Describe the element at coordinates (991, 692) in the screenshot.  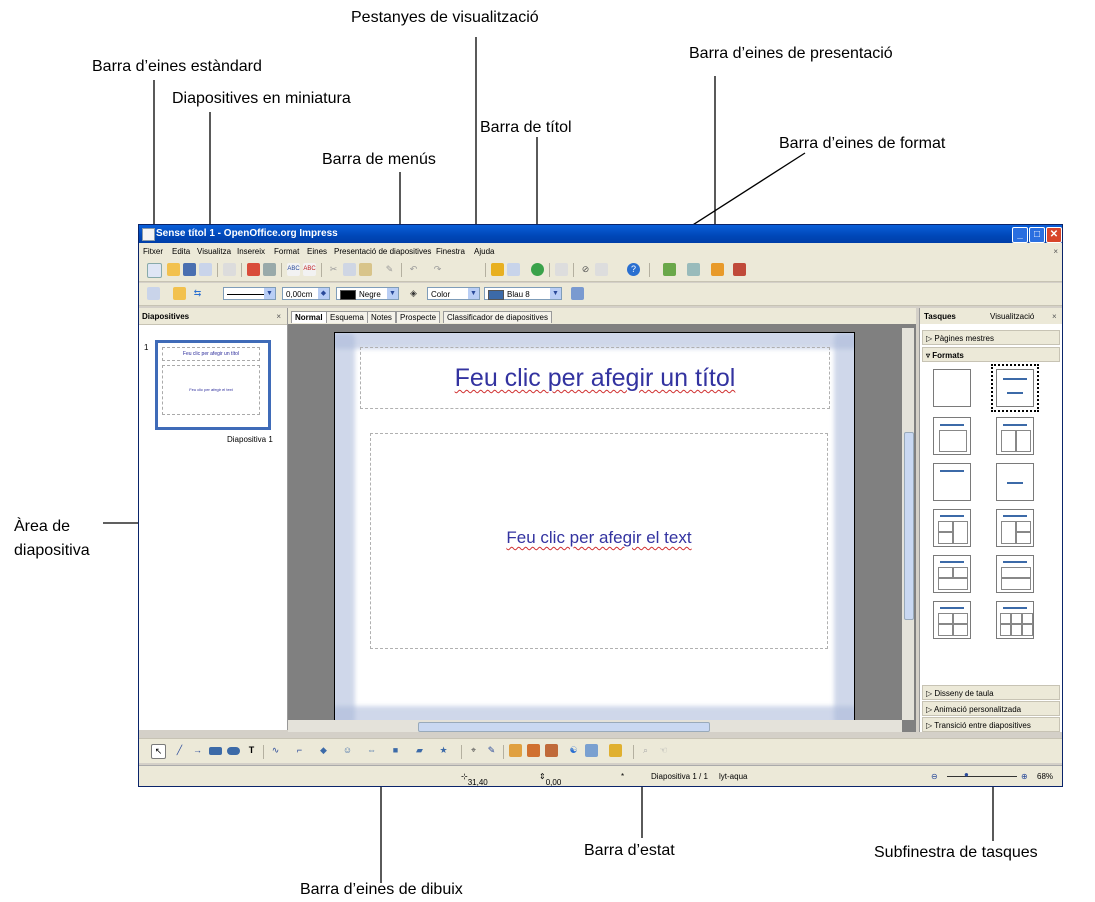
I see `section-table-design: ▷ Disseny de taula` at that location.